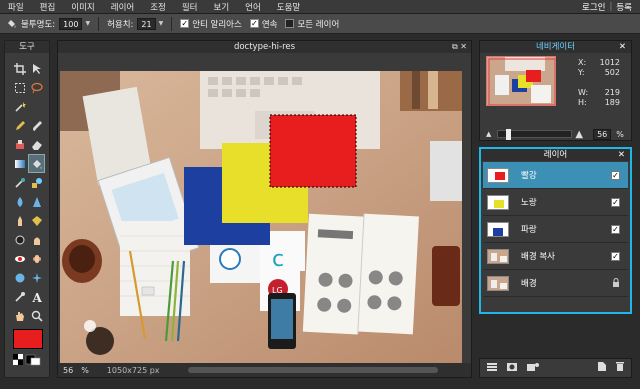  Describe the element at coordinates (19, 163) in the screenshot. I see `gradient-icon` at that location.